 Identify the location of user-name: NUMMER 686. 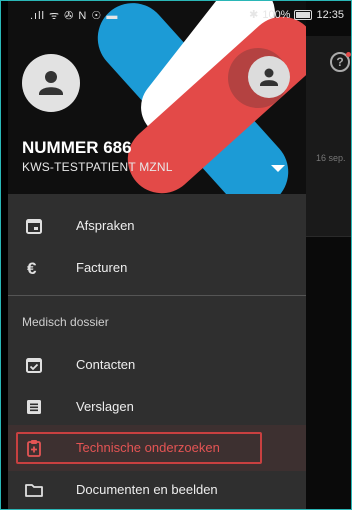
(77, 147).